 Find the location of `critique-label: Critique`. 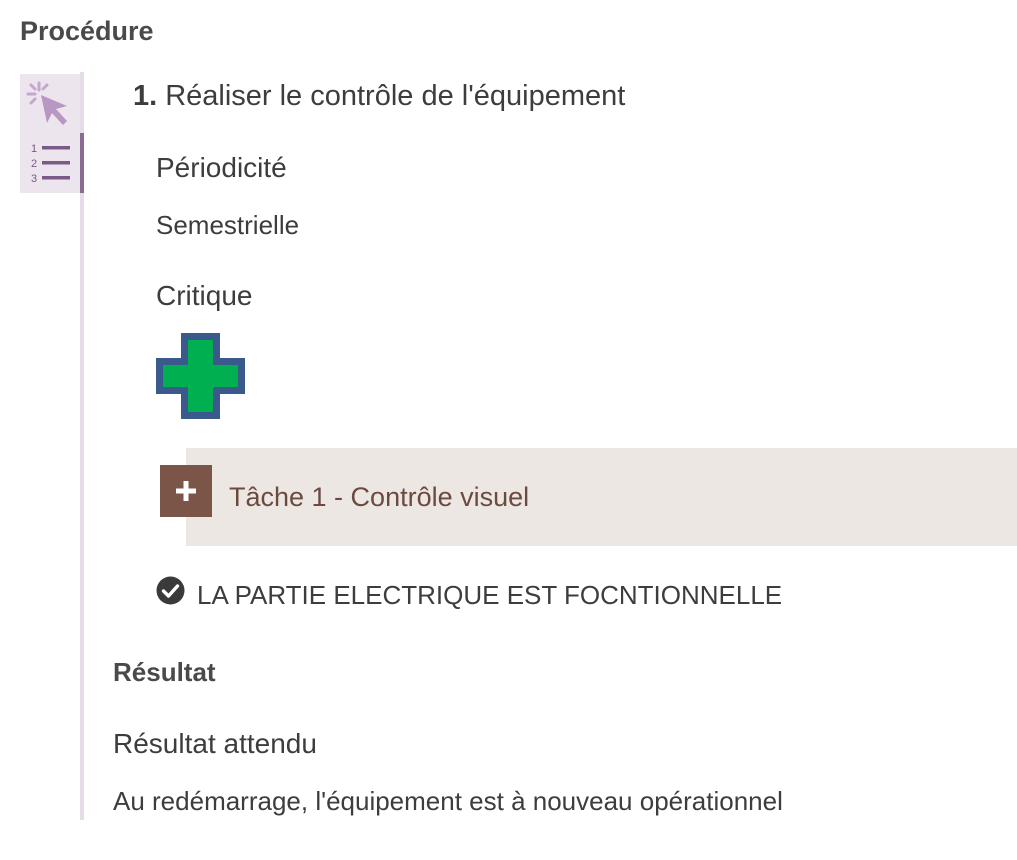

critique-label: Critique is located at coordinates (204, 295).